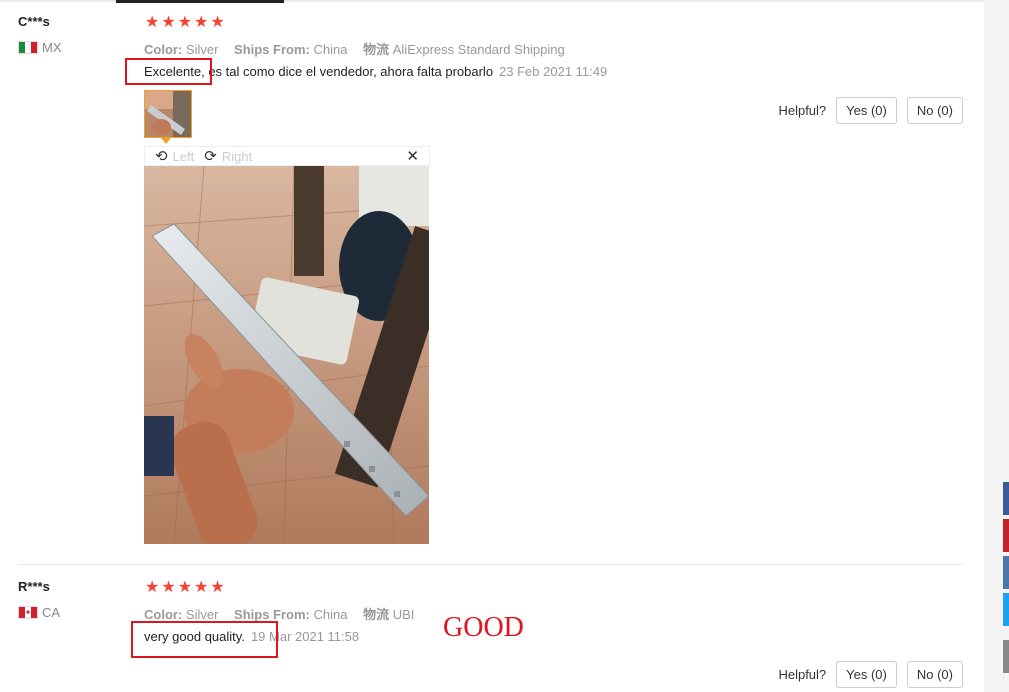  I want to click on share-twitter-icon, so click(1006, 609).